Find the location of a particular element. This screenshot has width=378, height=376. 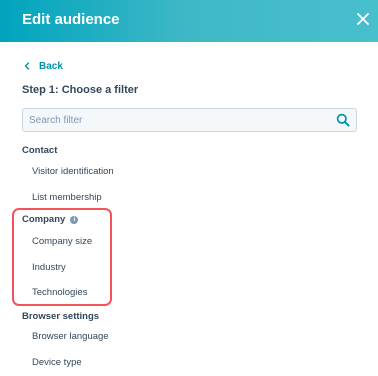

group-label: Browser settings is located at coordinates (61, 316).